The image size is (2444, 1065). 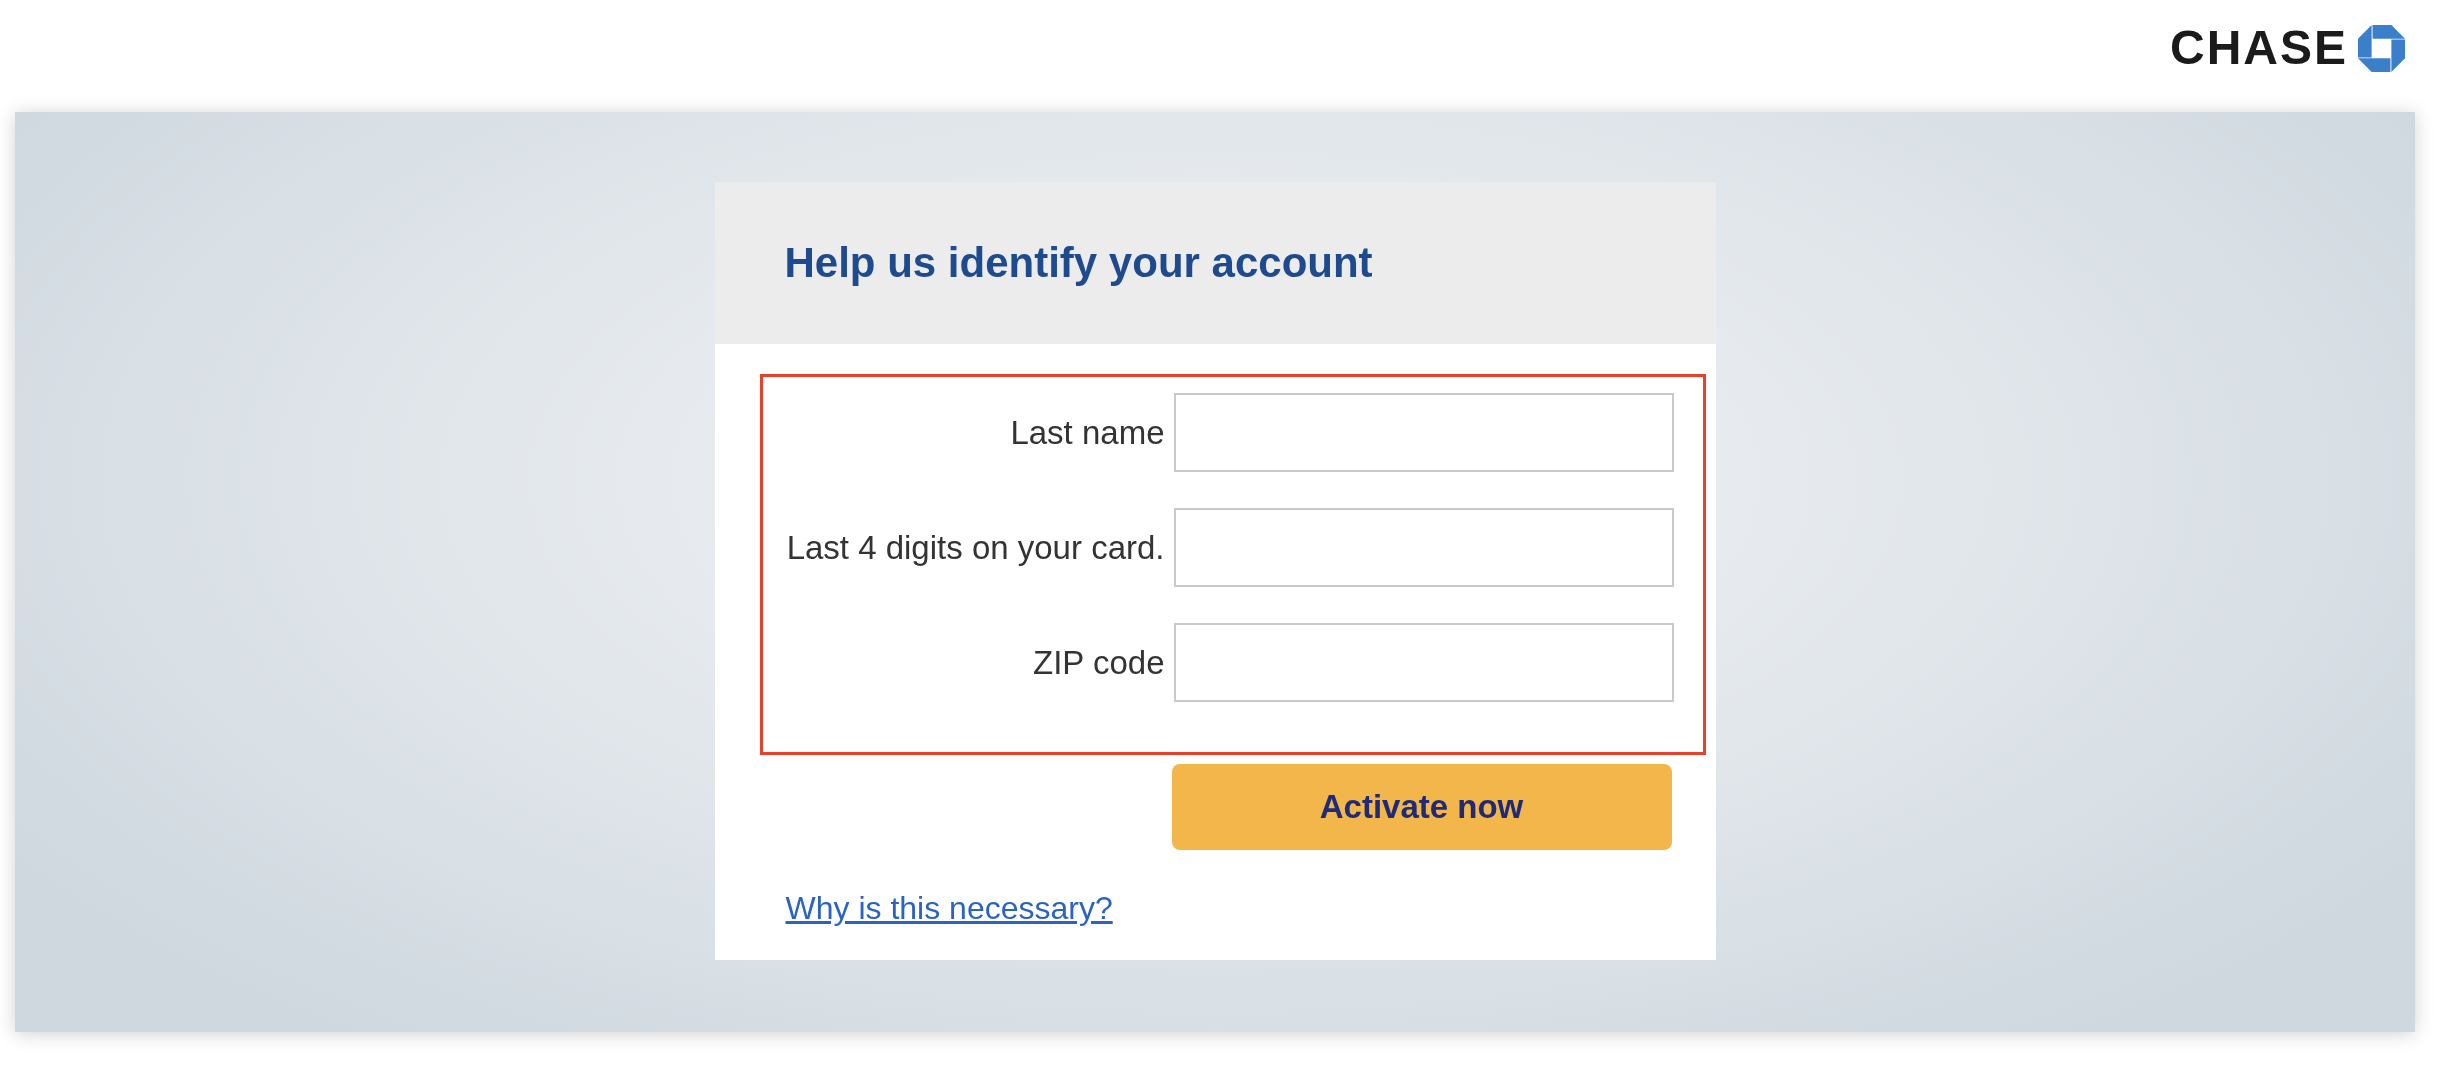 What do you see at coordinates (975, 547) in the screenshot?
I see `field-label: Last 4 digits on your card.` at bounding box center [975, 547].